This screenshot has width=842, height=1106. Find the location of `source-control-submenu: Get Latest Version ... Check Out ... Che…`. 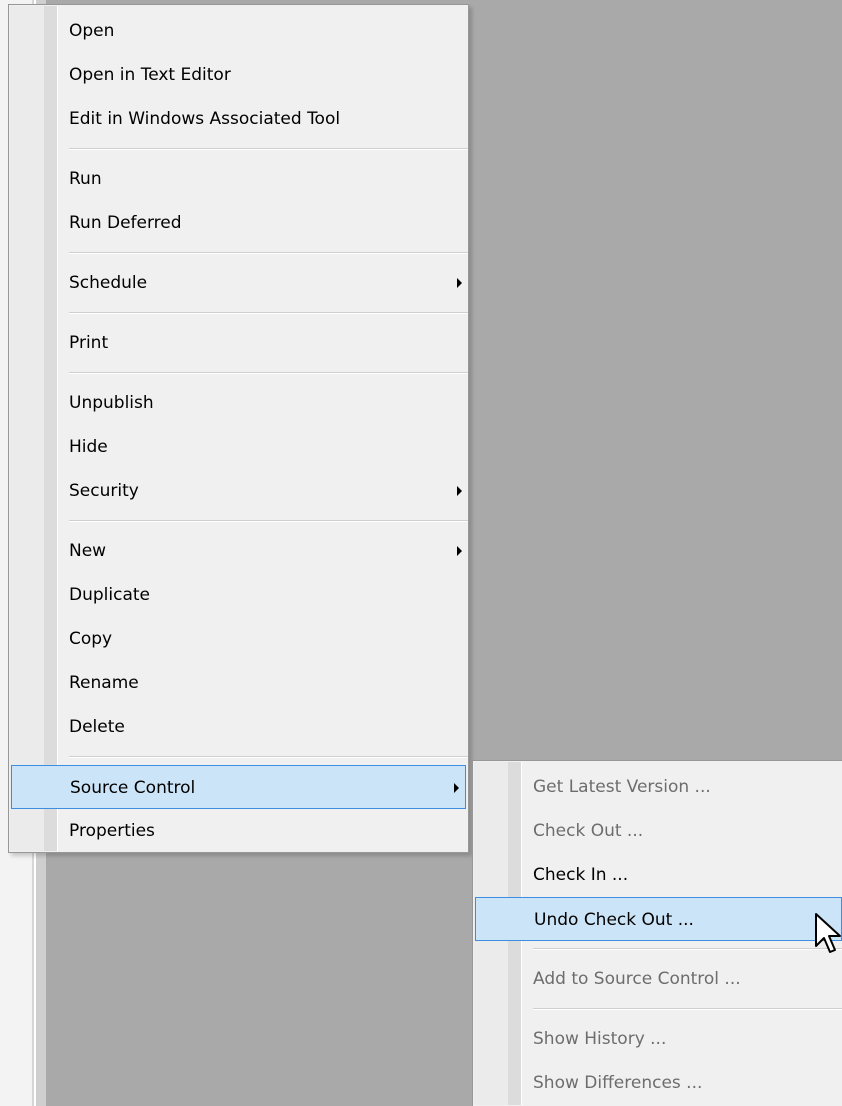

source-control-submenu: Get Latest Version ... Check Out ... Che… is located at coordinates (657, 933).